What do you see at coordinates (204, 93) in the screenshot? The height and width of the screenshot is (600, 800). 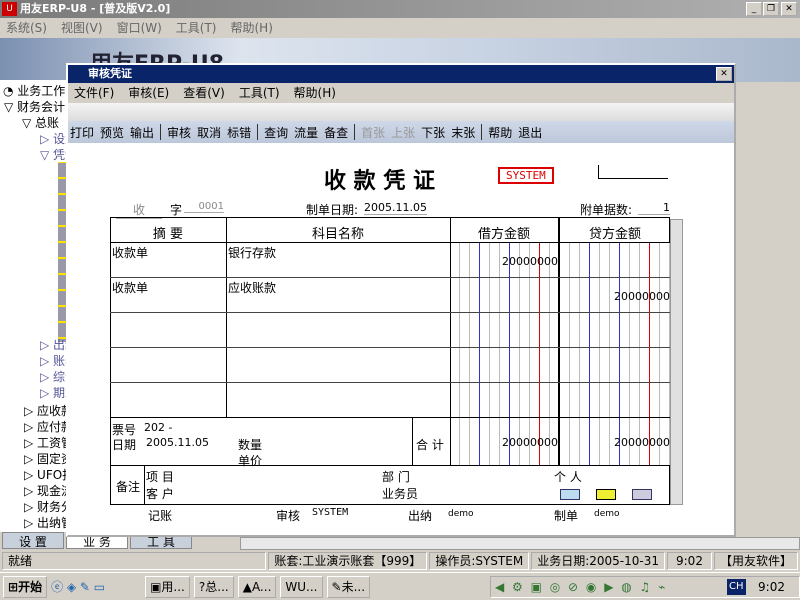 I see `menu-view: 查看(V)` at bounding box center [204, 93].